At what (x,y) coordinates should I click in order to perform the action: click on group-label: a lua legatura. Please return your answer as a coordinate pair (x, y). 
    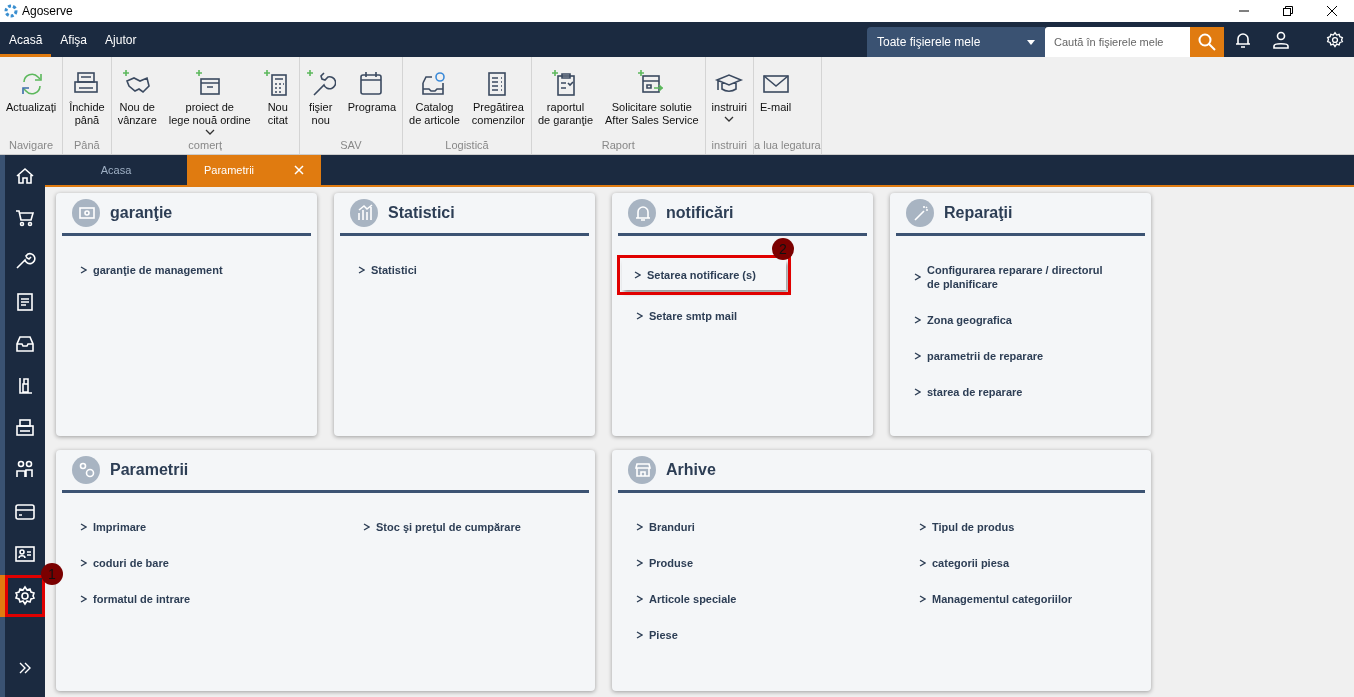
    Looking at the image, I should click on (787, 146).